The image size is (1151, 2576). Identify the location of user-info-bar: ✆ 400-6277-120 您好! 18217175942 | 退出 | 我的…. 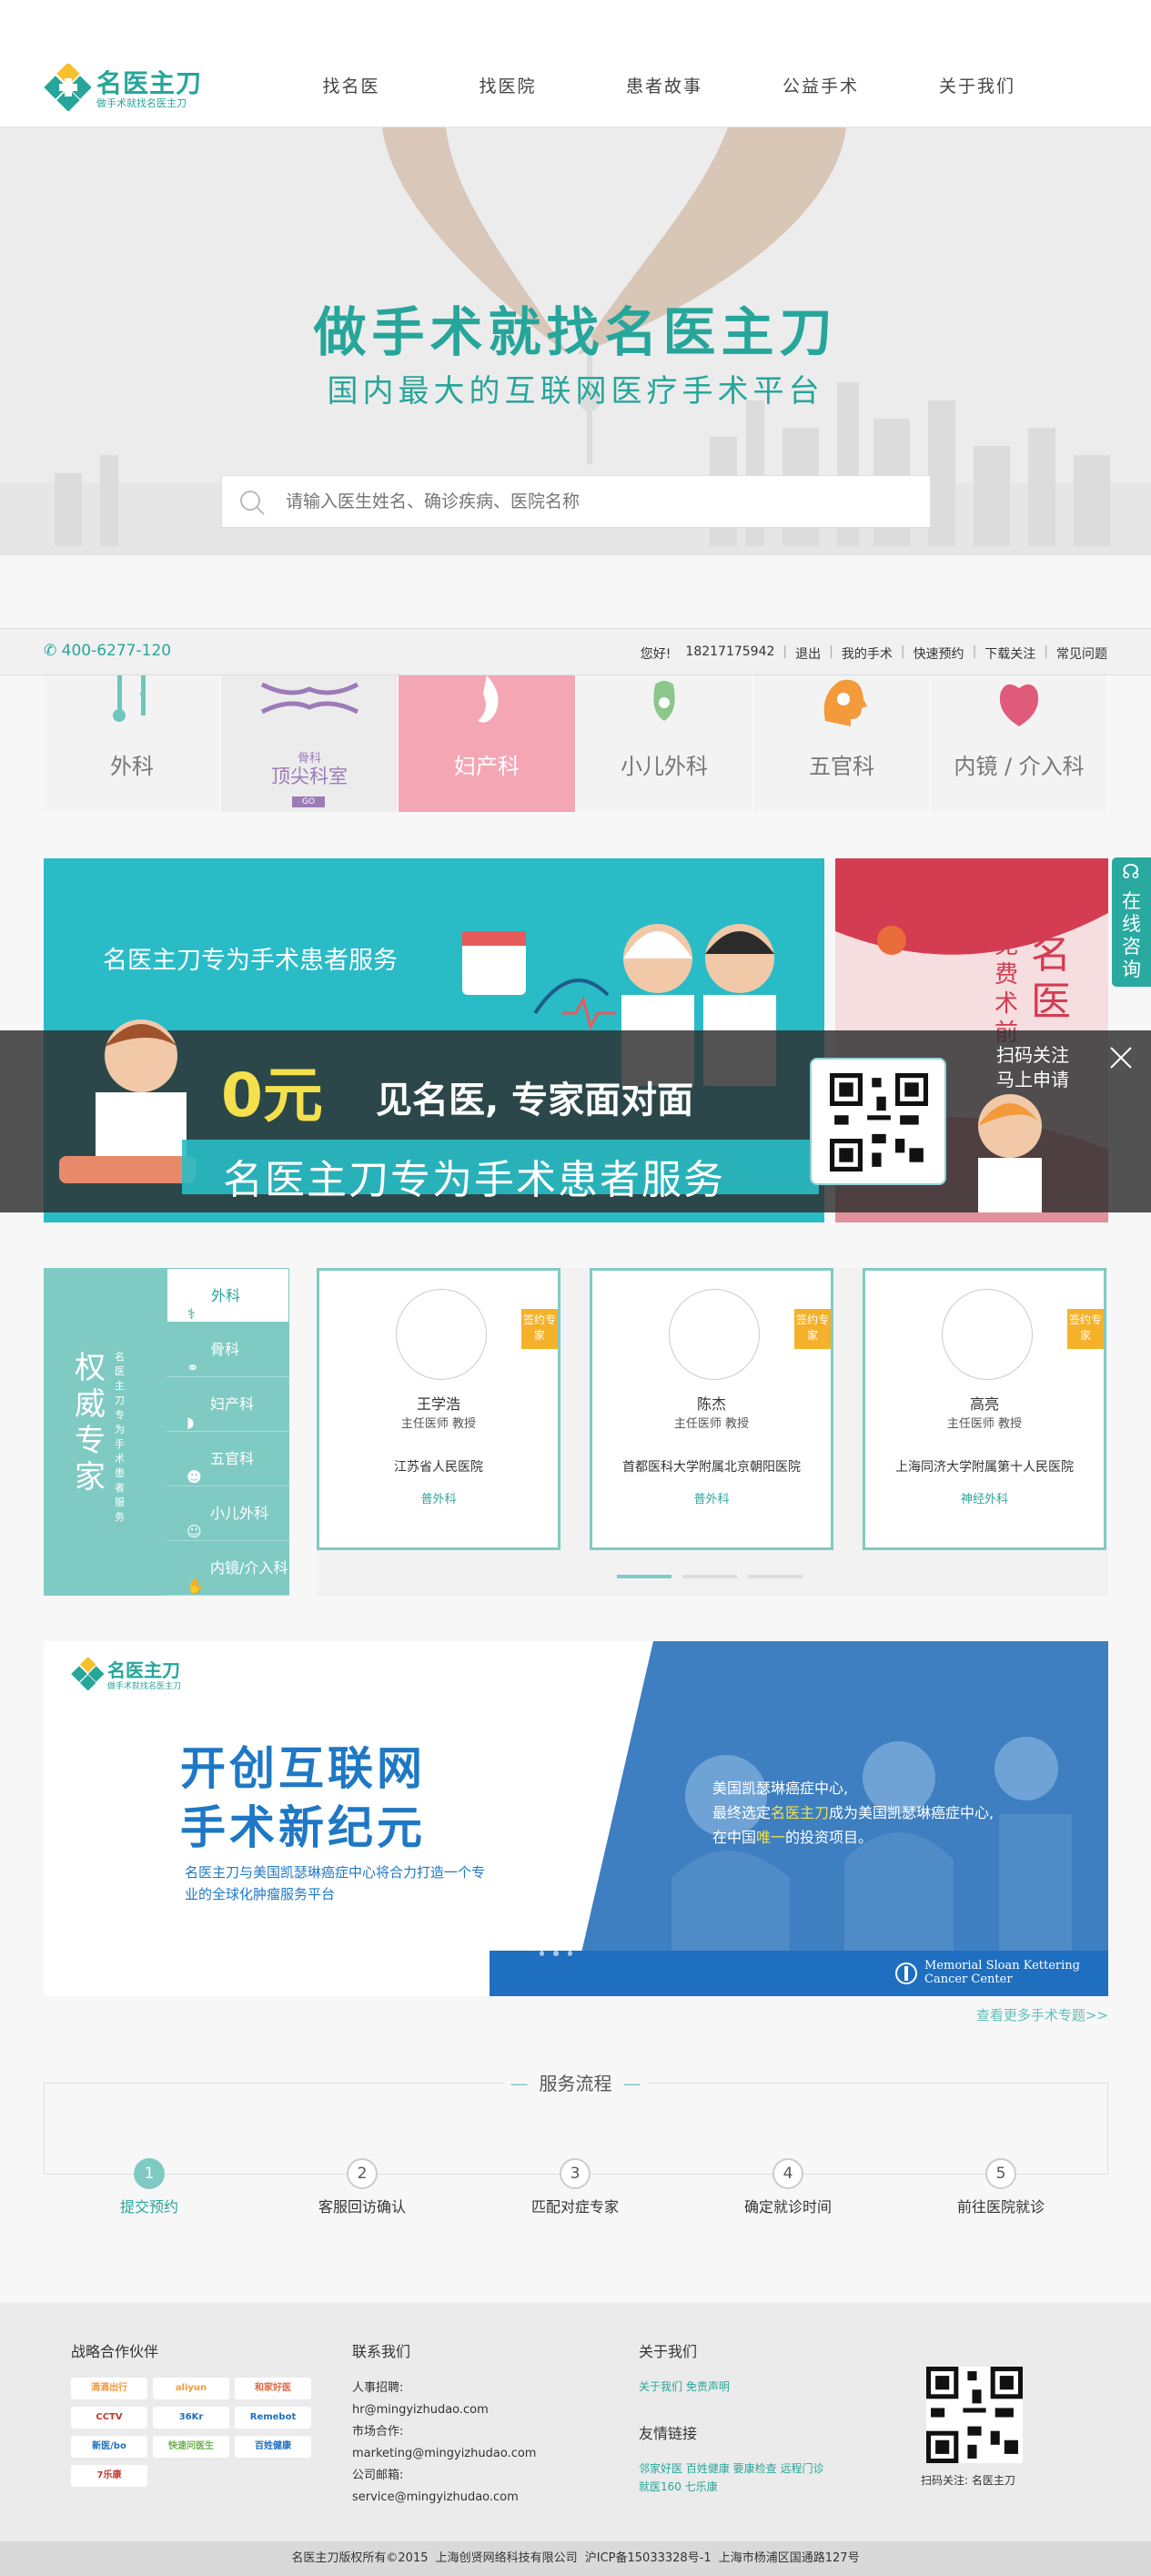
(575, 651).